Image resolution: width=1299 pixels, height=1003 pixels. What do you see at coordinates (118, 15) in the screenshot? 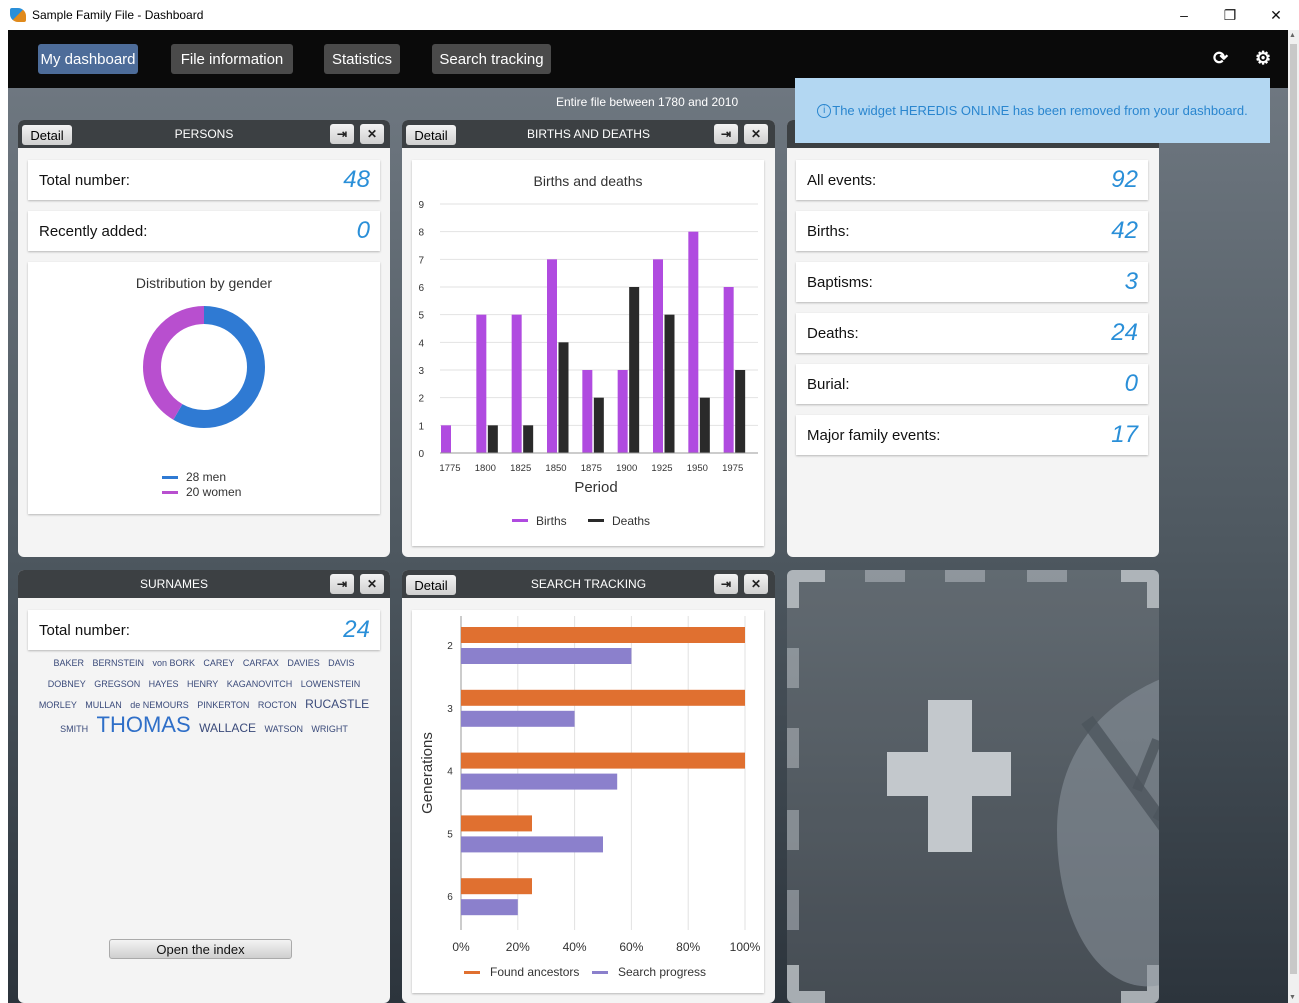
I see `window-title: Sample Family File - Dashboard` at bounding box center [118, 15].